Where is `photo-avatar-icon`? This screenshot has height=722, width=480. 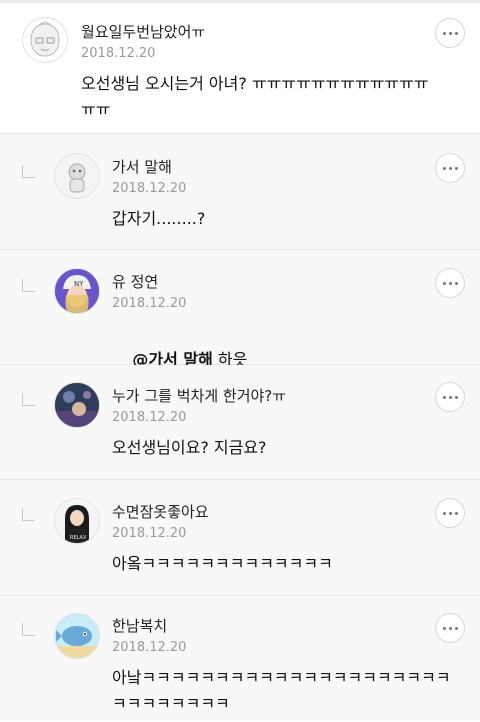 photo-avatar-icon is located at coordinates (77, 405).